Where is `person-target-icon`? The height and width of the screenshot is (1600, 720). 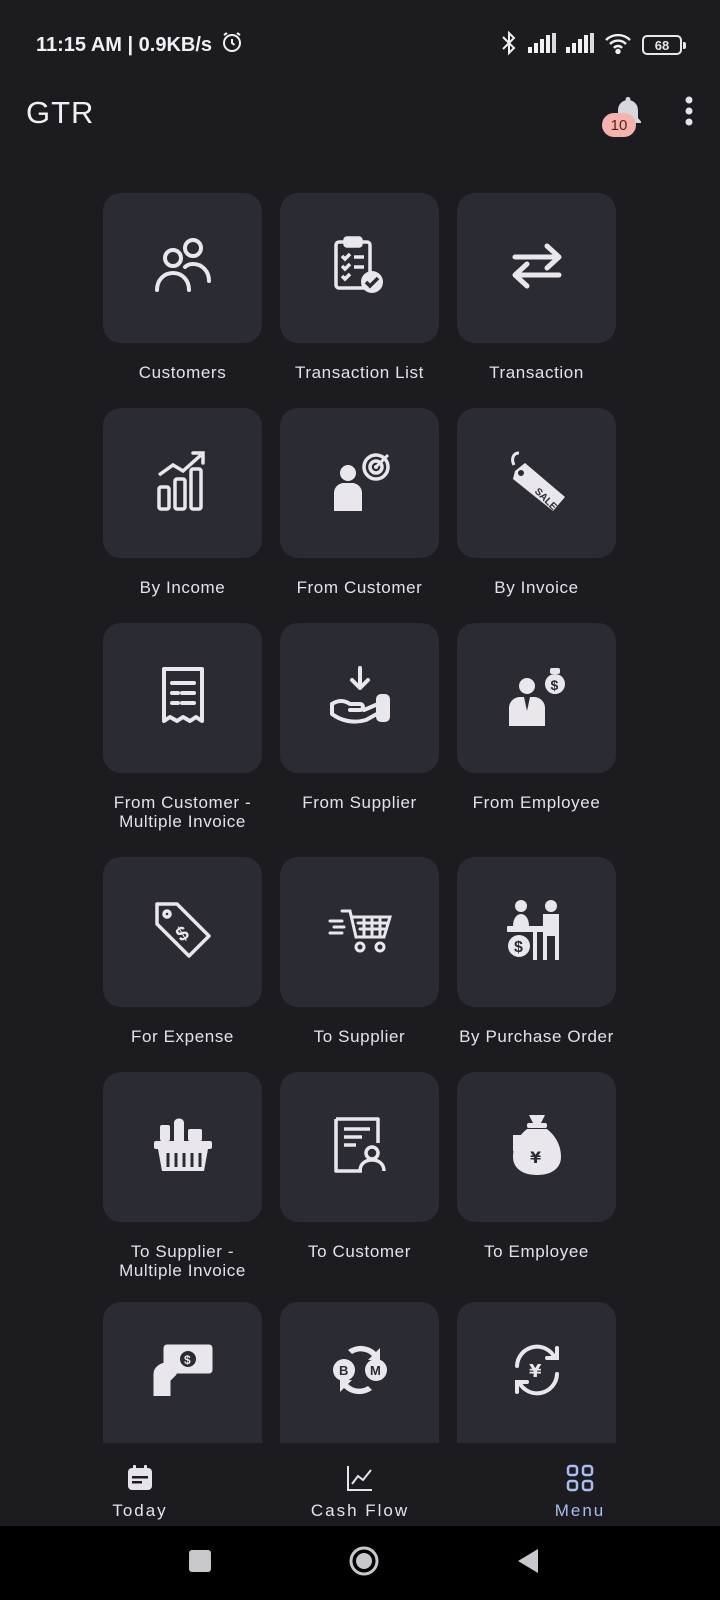 person-target-icon is located at coordinates (360, 483).